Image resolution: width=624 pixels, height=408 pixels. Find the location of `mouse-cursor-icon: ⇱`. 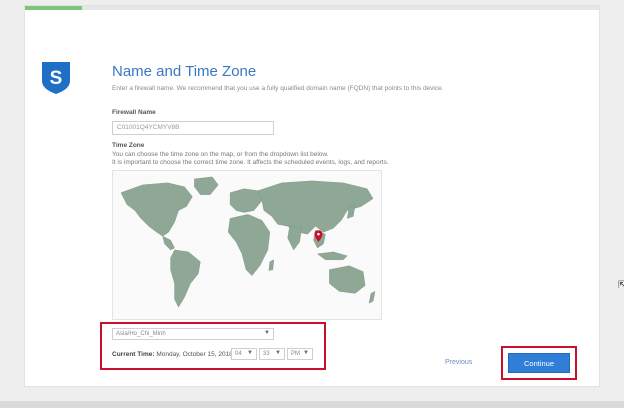

mouse-cursor-icon: ⇱ is located at coordinates (621, 285).